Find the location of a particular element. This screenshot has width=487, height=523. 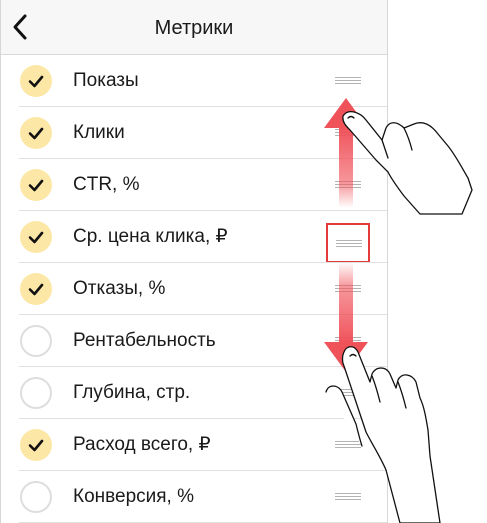

page-title: Метрики is located at coordinates (194, 28).